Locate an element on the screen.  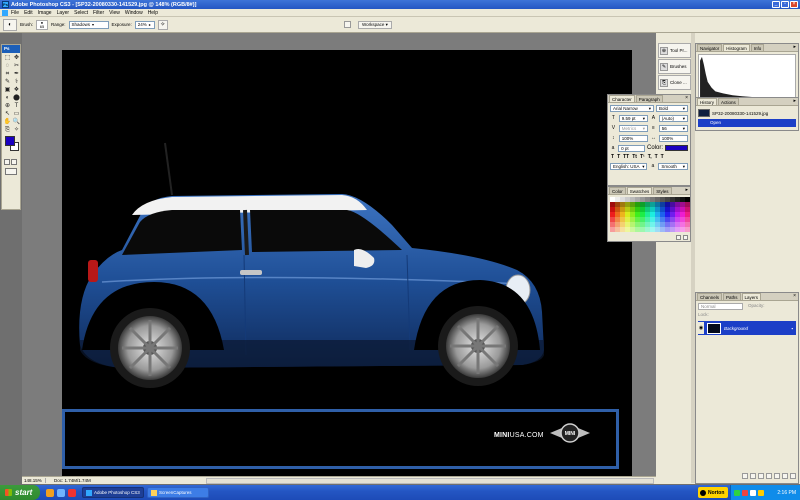
network-icon is located at coordinates (737, 492).